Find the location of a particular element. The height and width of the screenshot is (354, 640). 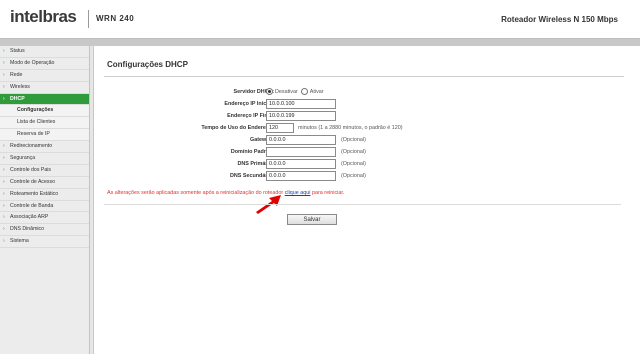

reboot-link: clique aqui is located at coordinates (298, 193).